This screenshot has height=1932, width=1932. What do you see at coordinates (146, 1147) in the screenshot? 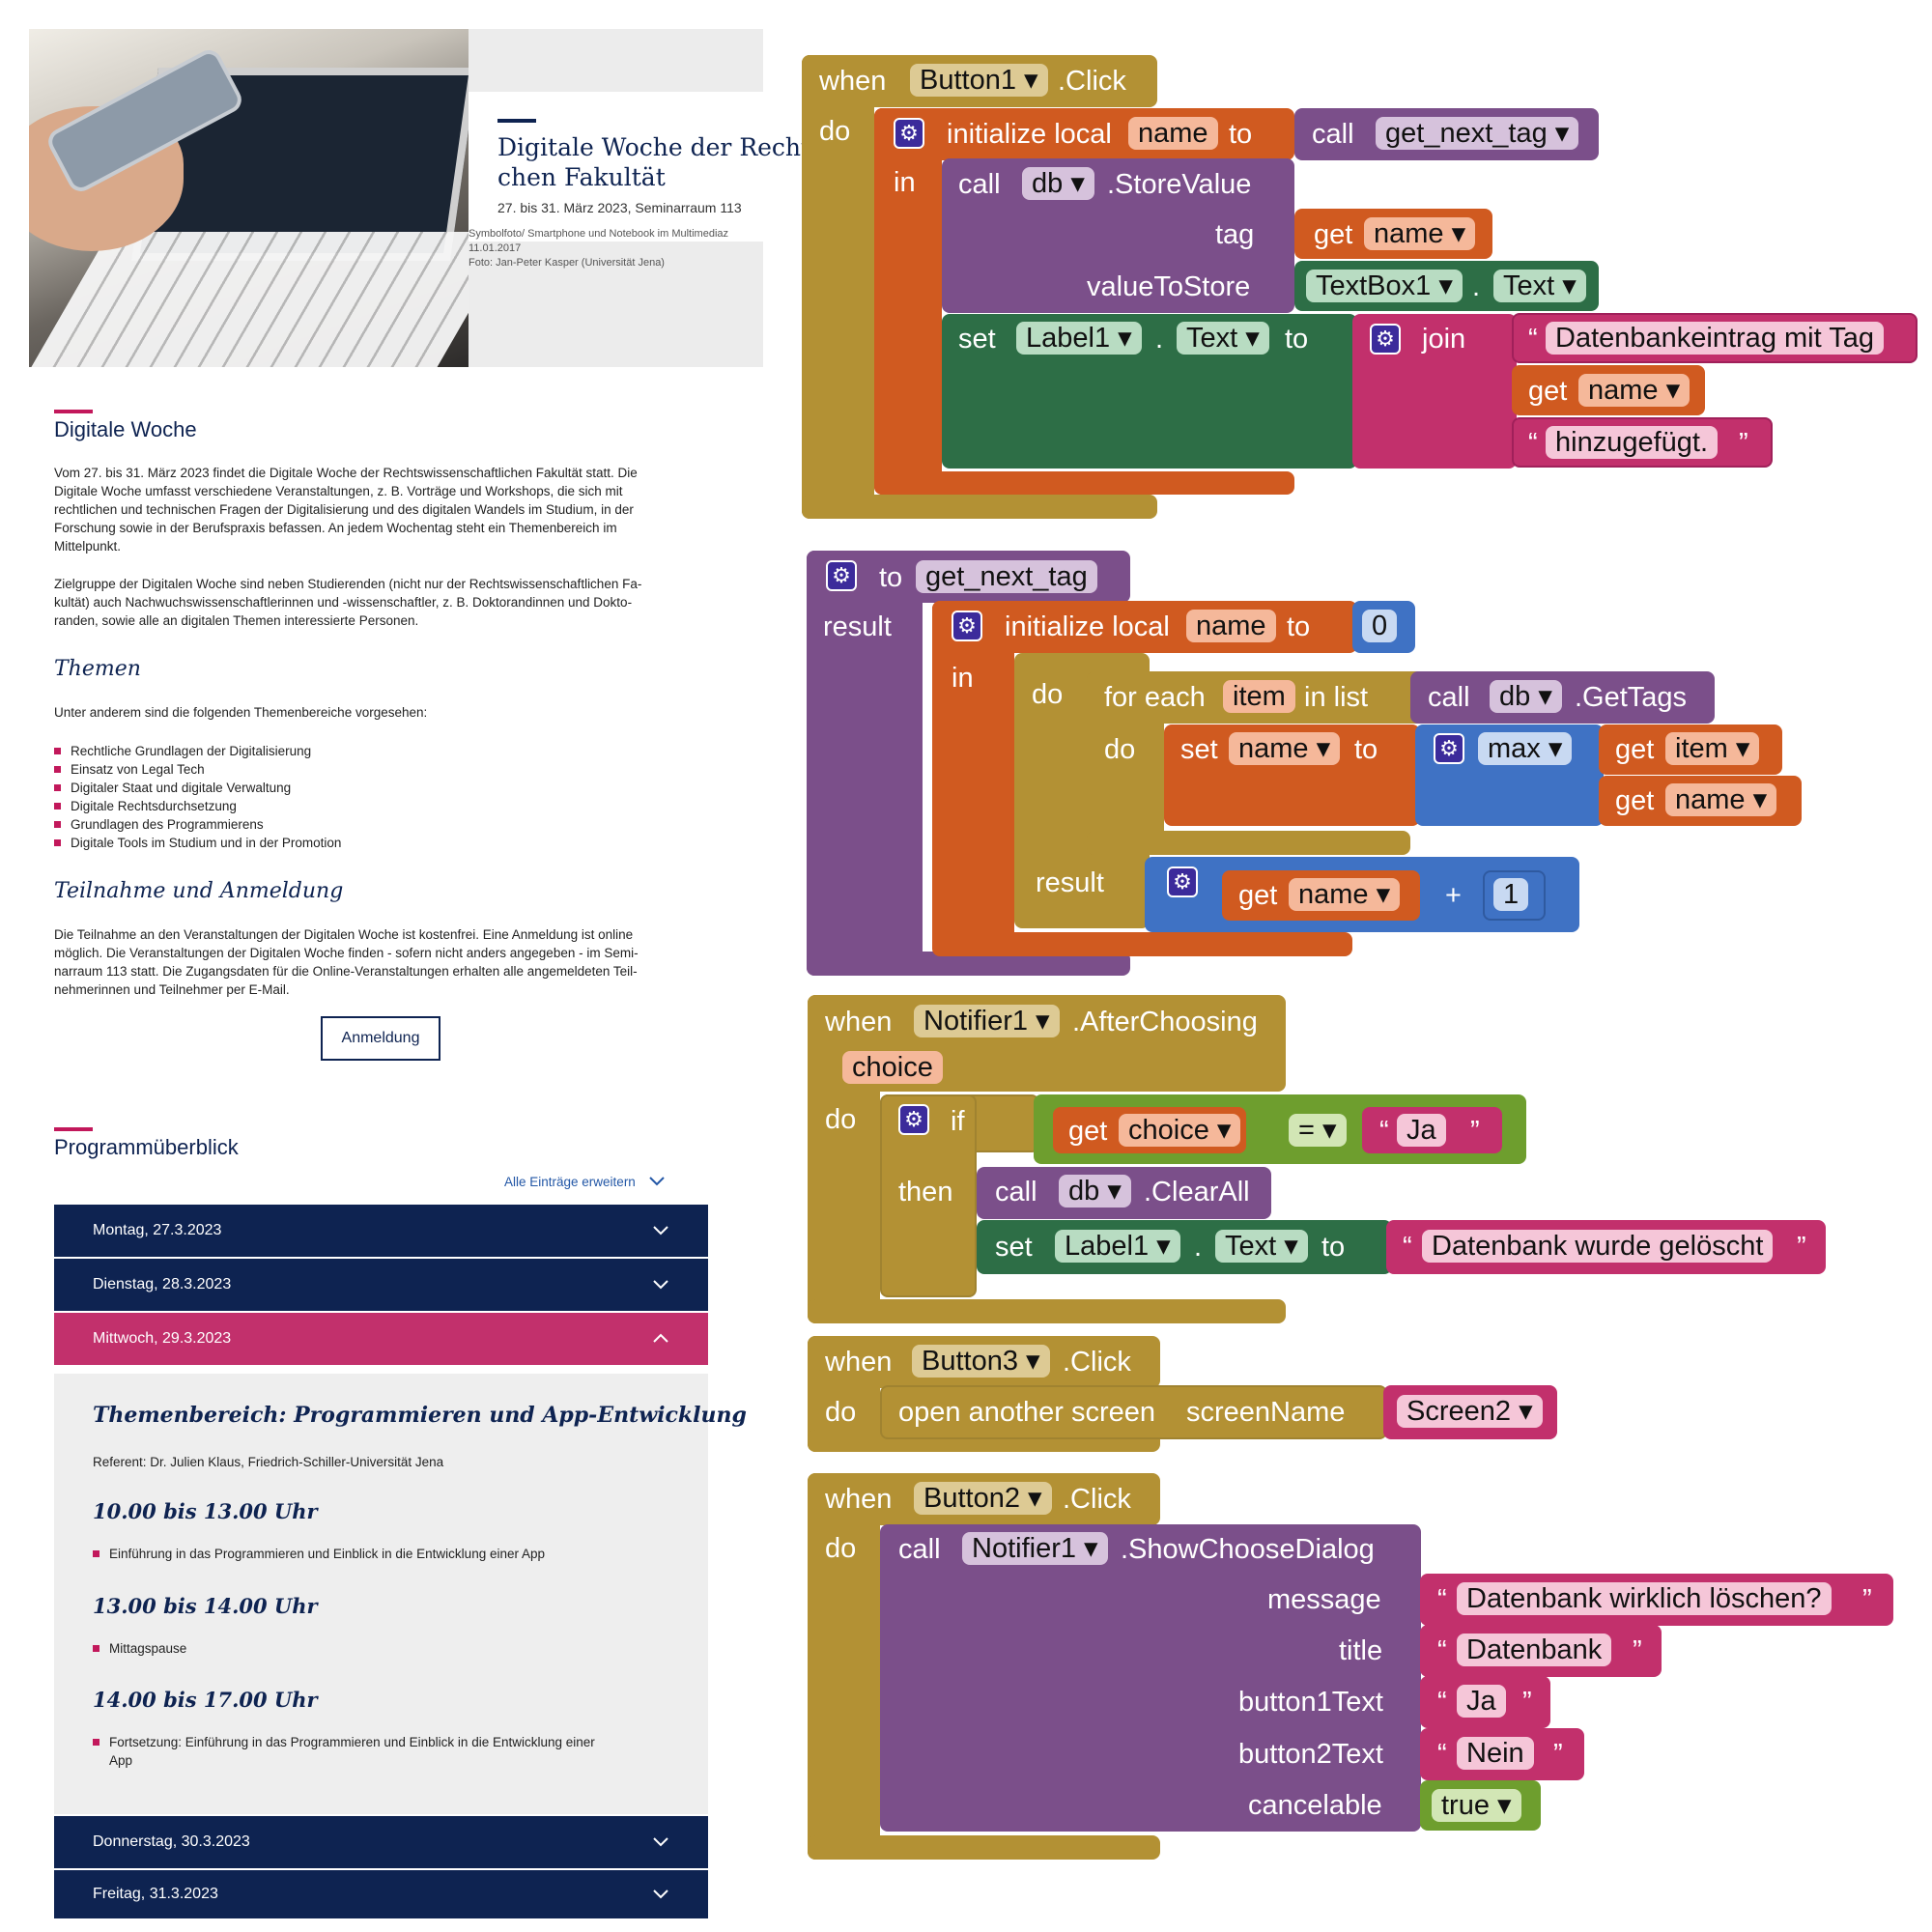
I see `section-heading-programm: Programmüberblick` at bounding box center [146, 1147].